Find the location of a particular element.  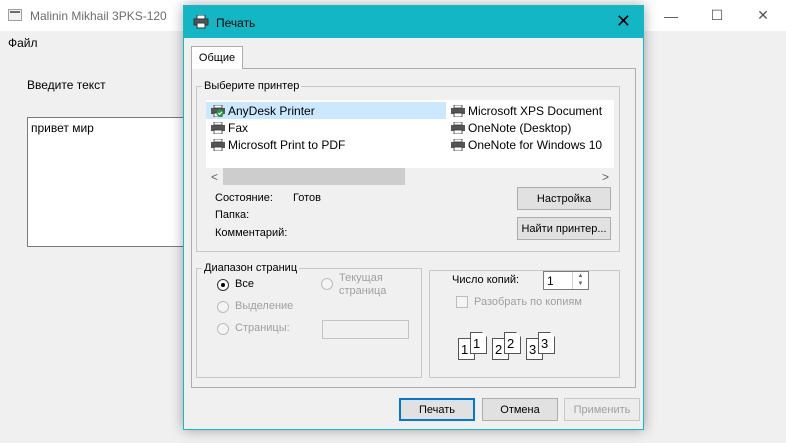

printer-item-label: Fax is located at coordinates (238, 127).